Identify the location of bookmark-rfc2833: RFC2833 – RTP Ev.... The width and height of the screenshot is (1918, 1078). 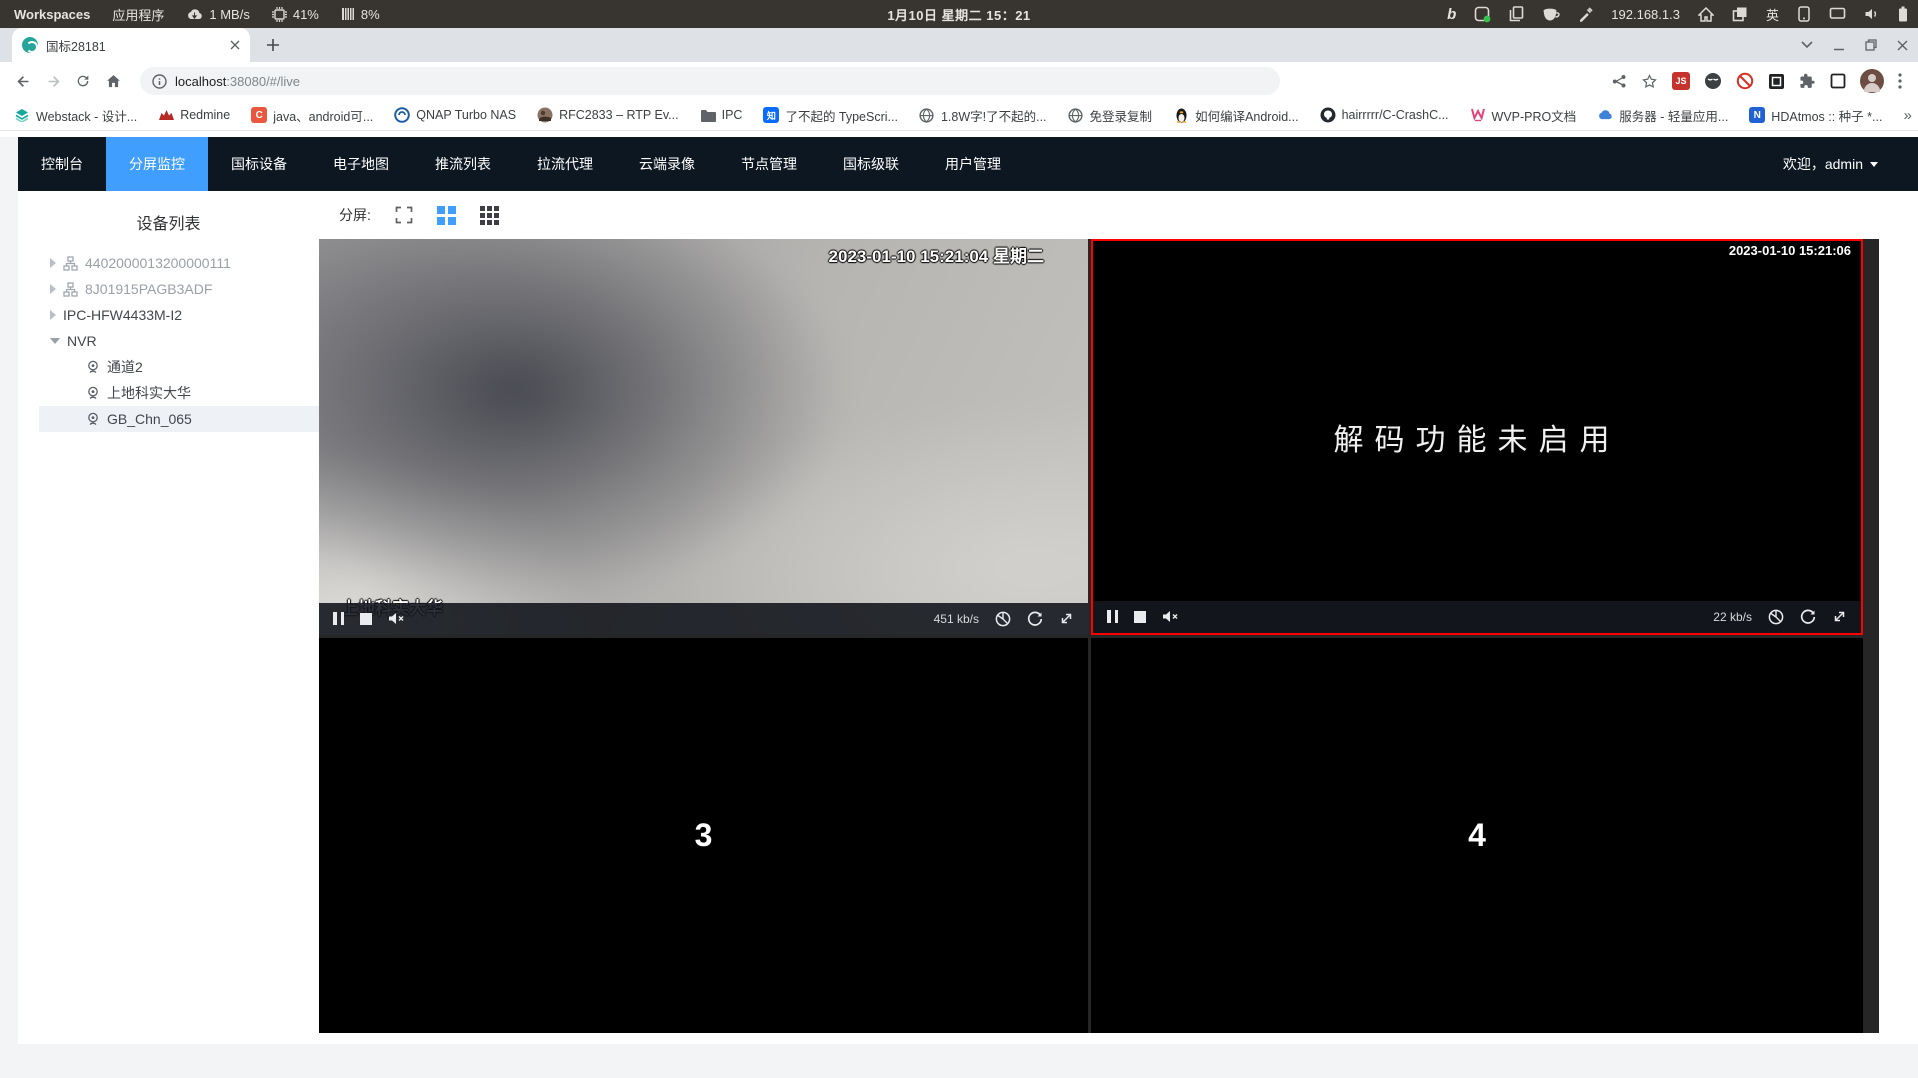
(608, 115).